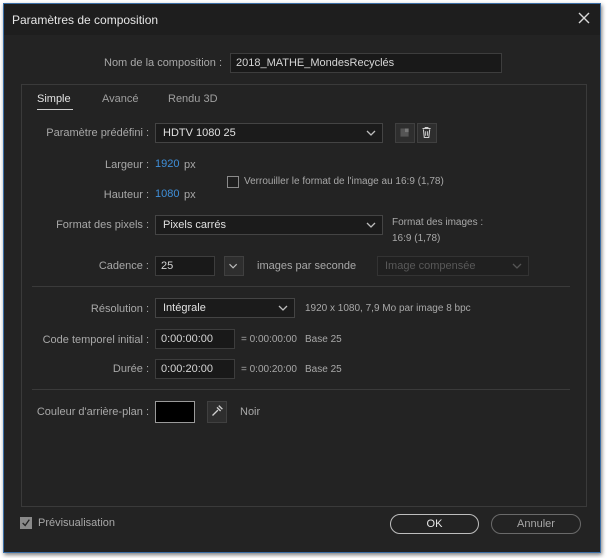 The width and height of the screenshot is (607, 558). Describe the element at coordinates (434, 524) in the screenshot. I see `ok-button: OK` at that location.